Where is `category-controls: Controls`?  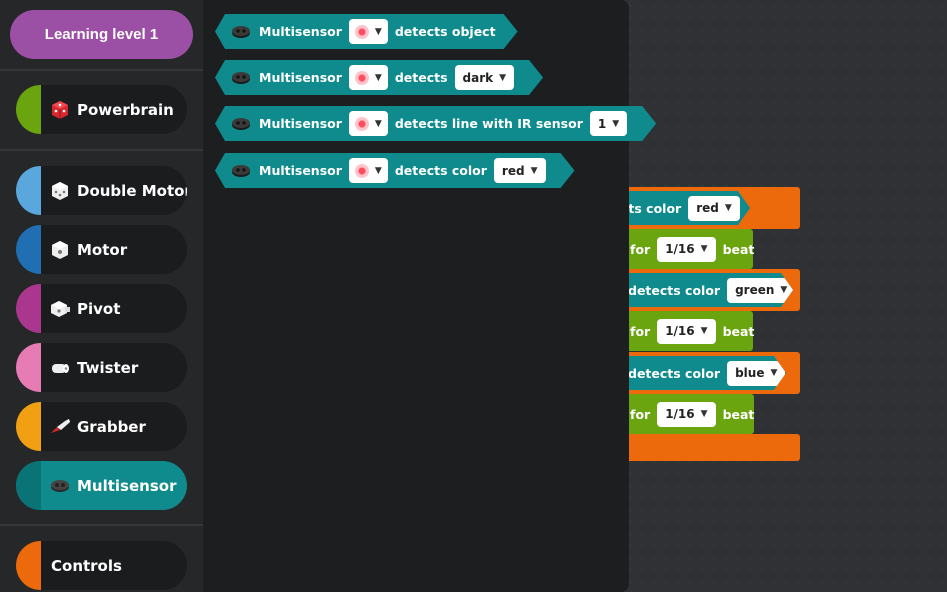 category-controls: Controls is located at coordinates (101, 565).